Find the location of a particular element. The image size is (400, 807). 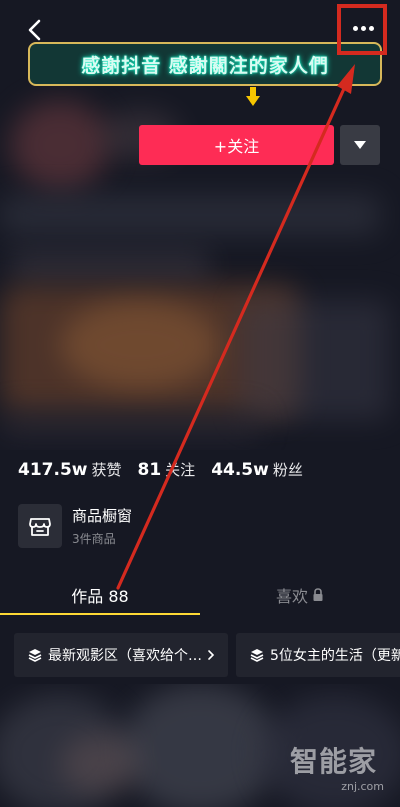

profile-tabs: 作品 88 喜欢 is located at coordinates (200, 597).